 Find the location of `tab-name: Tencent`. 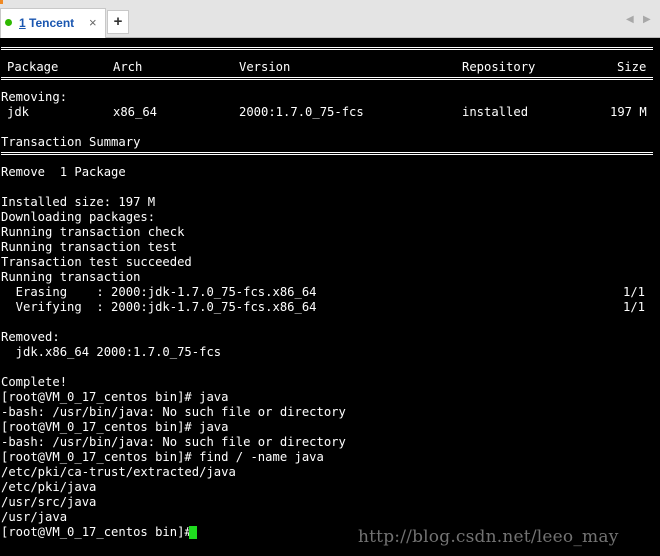

tab-name: Tencent is located at coordinates (52, 23).